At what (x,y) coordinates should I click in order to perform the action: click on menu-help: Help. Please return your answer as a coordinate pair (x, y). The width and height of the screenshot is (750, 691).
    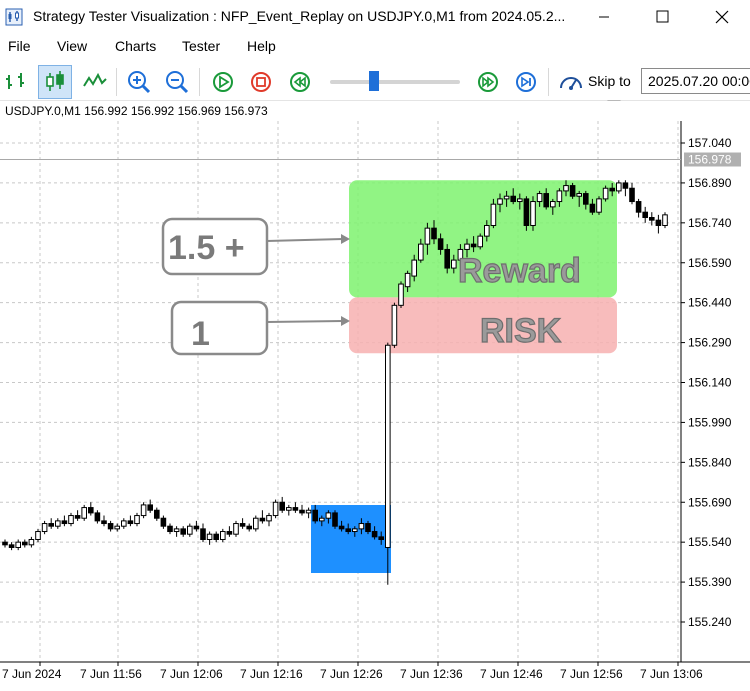
    Looking at the image, I should click on (261, 46).